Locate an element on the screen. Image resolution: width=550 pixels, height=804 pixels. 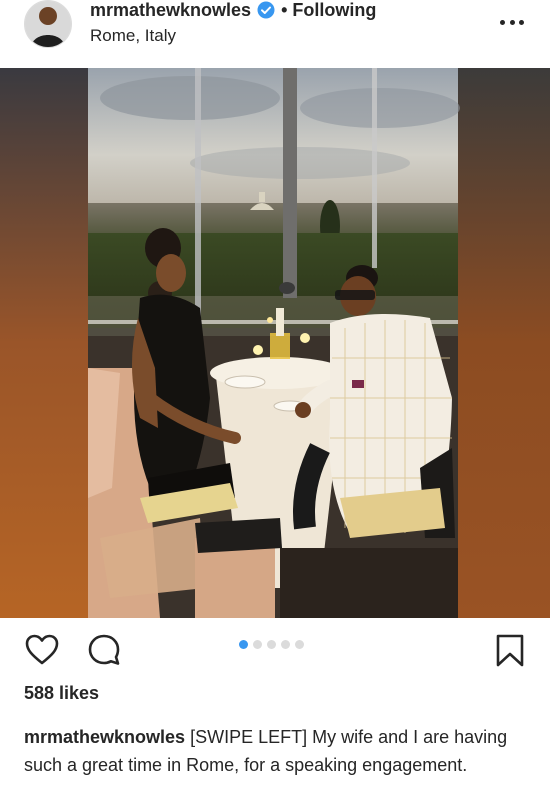
post-actions is located at coordinates (275, 650).